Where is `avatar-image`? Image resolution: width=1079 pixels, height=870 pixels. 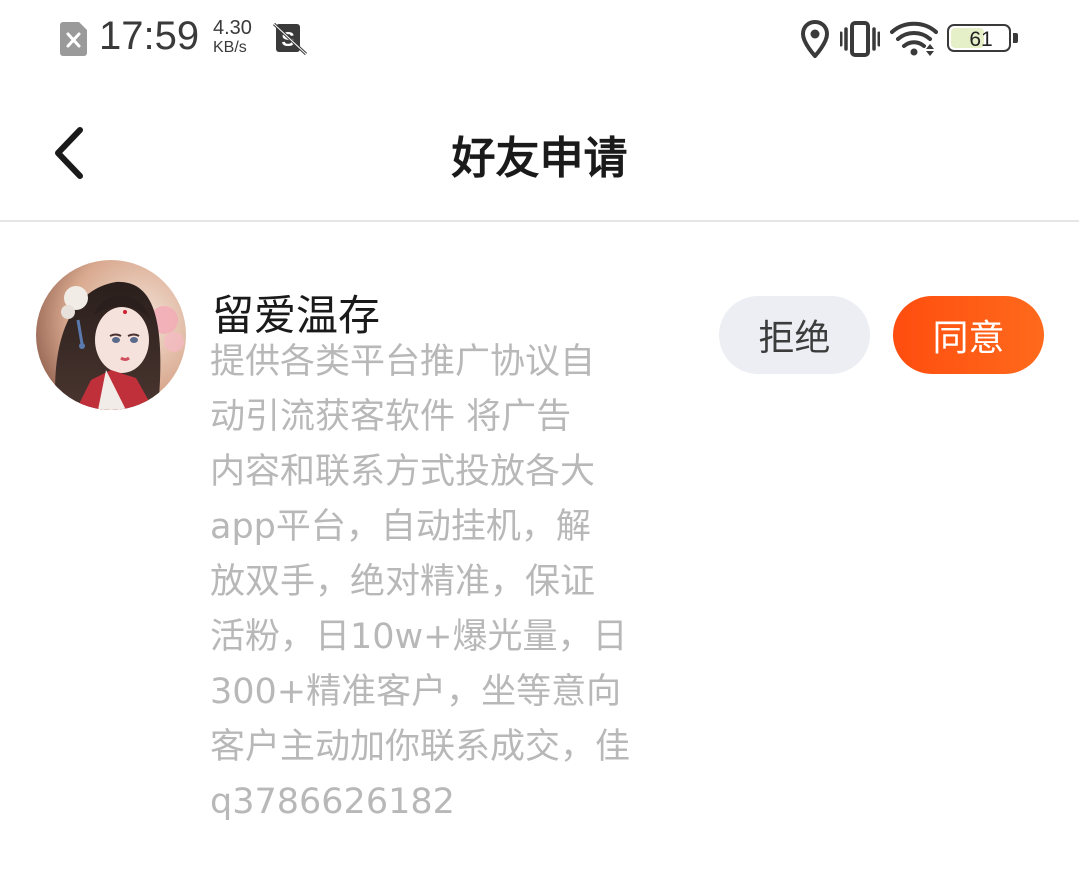
avatar-image is located at coordinates (111, 335).